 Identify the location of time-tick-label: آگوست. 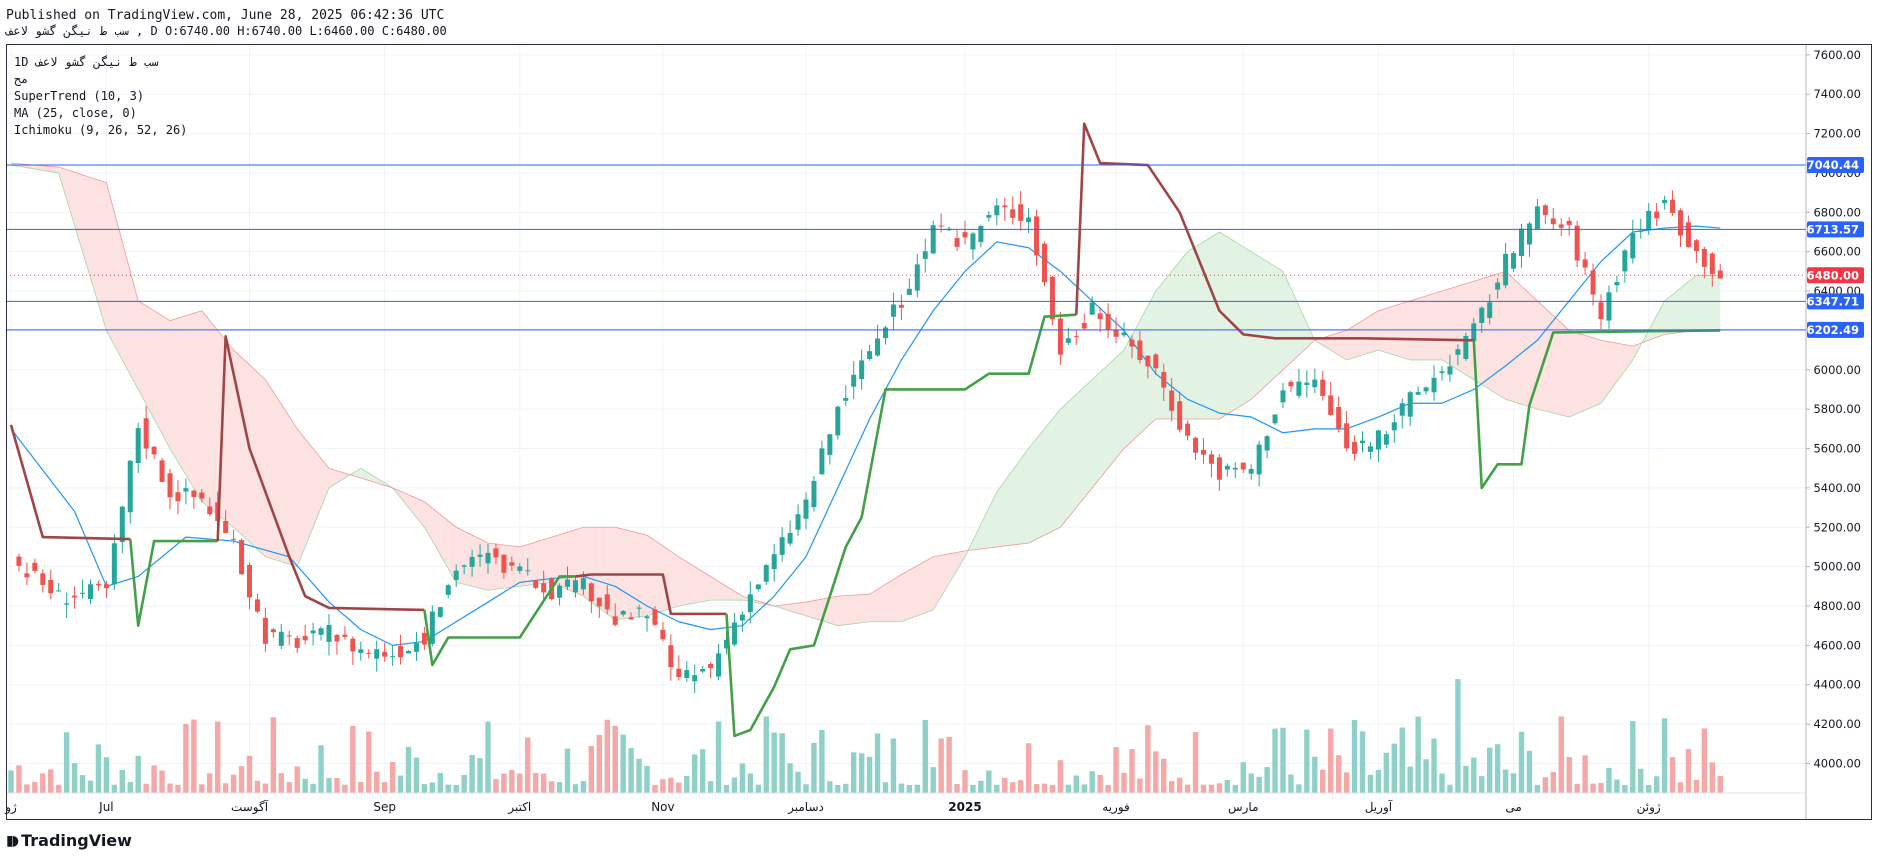
(250, 807).